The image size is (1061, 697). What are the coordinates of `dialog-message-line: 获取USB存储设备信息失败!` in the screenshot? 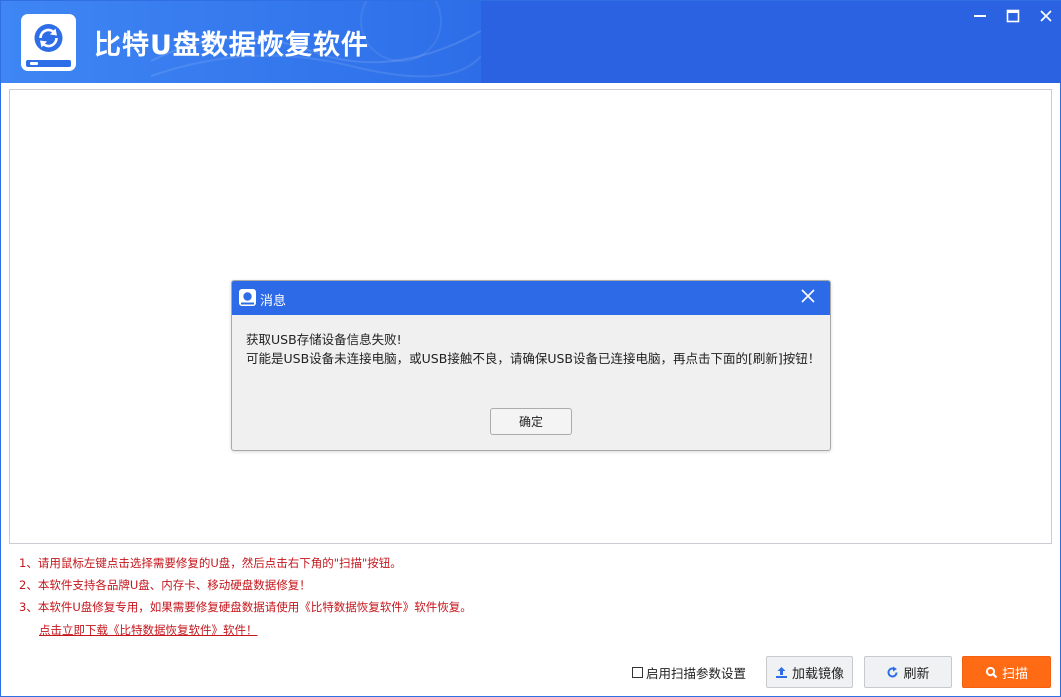 It's located at (324, 339).